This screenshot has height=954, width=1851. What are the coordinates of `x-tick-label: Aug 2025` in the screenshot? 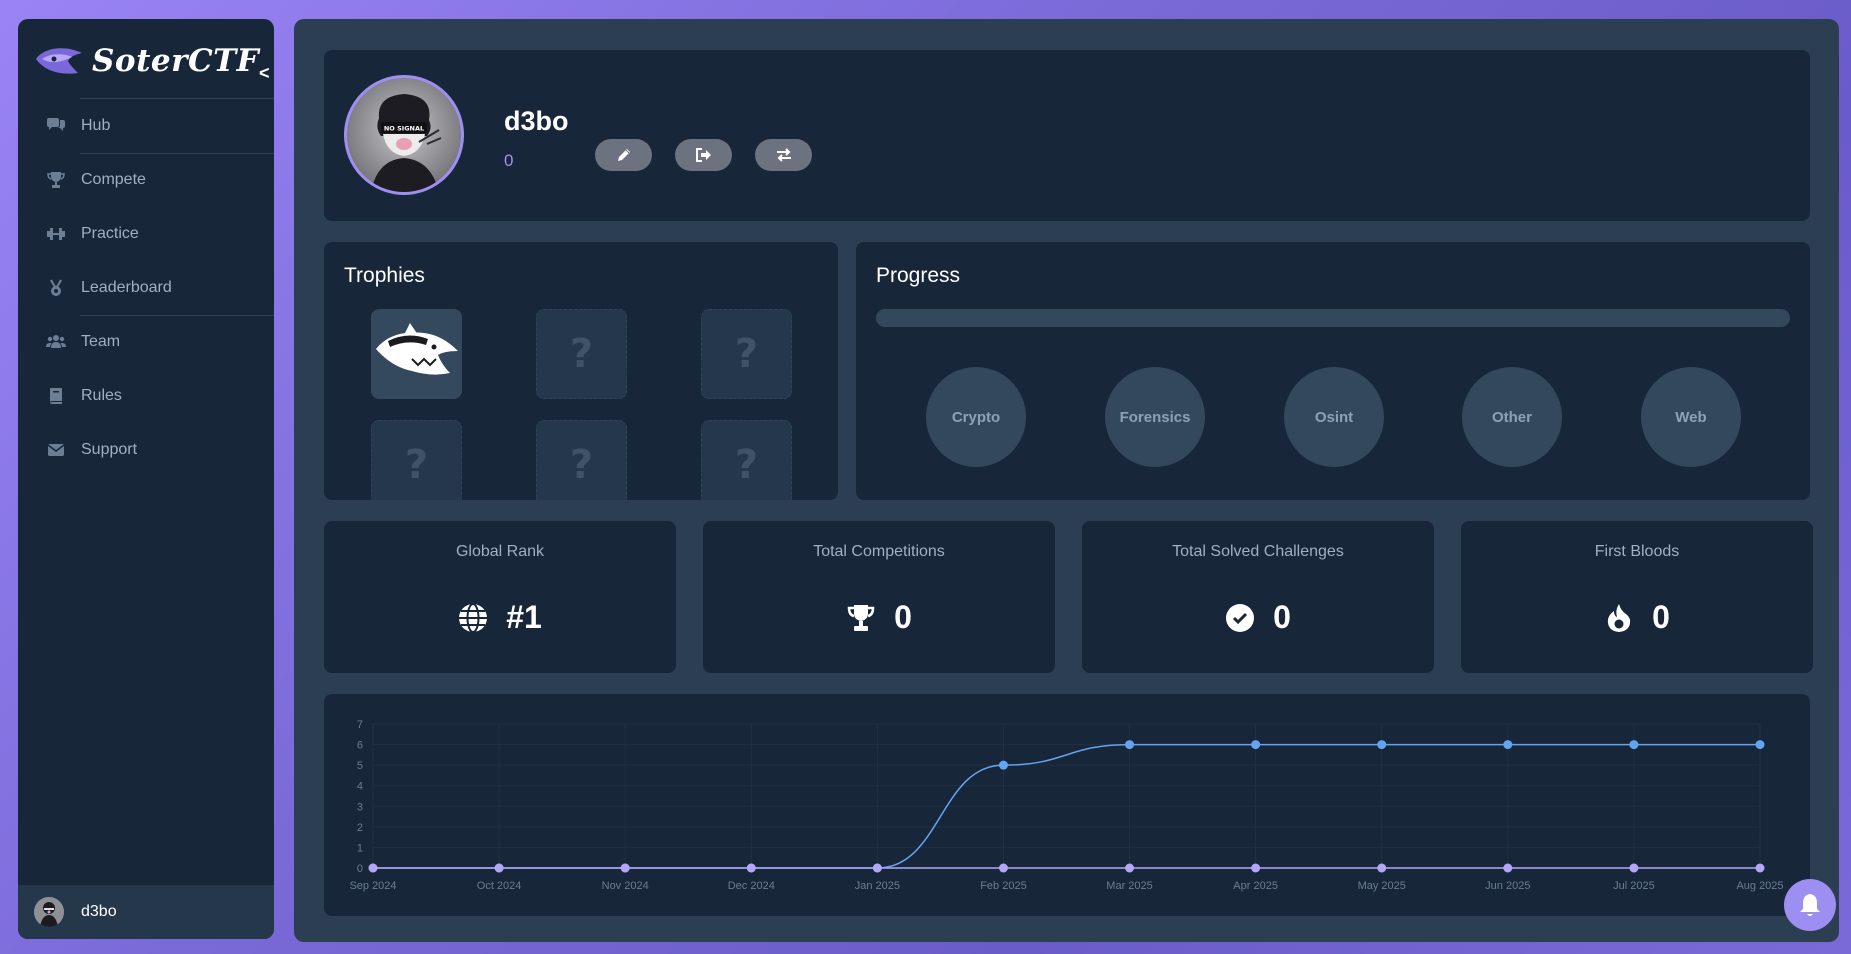 It's located at (1759, 886).